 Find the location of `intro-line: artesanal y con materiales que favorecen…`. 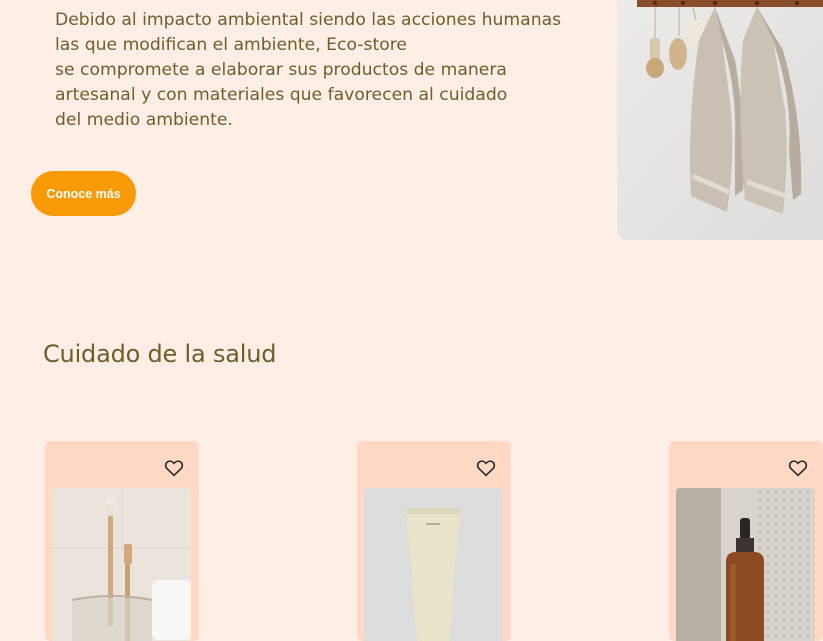

intro-line: artesanal y con materiales que favorecen… is located at coordinates (281, 95).